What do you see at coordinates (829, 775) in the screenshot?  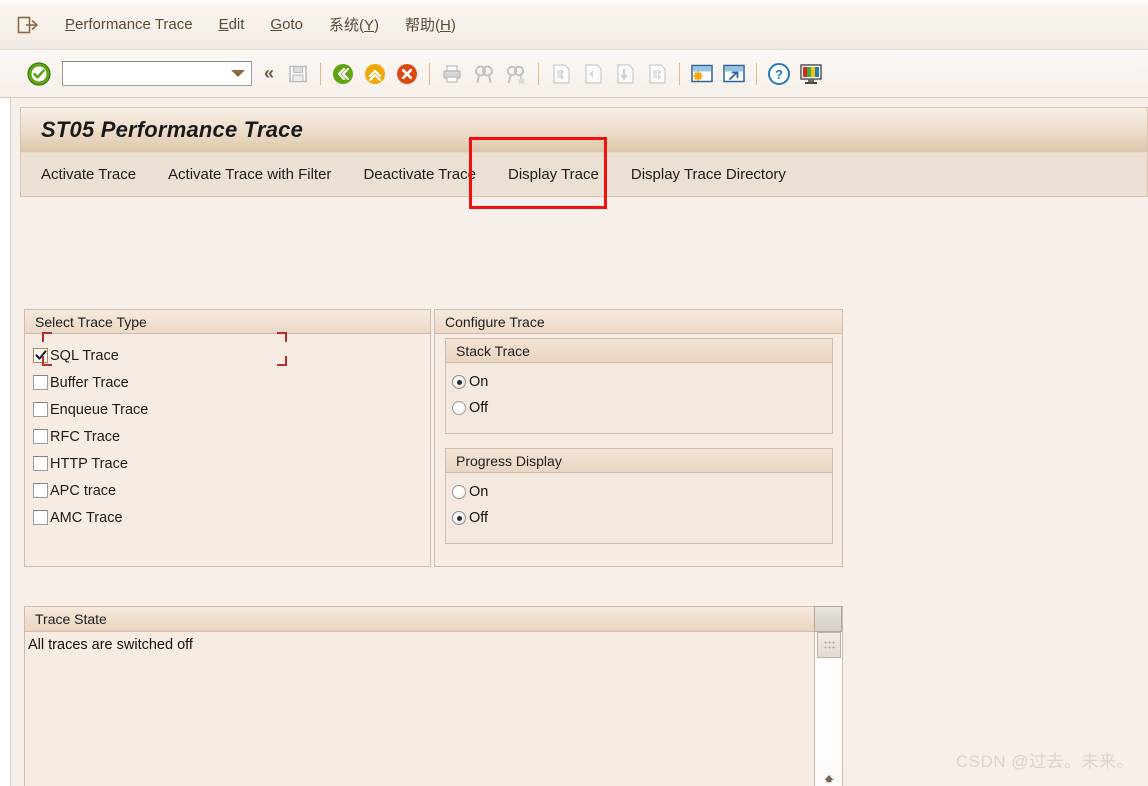 I see `scroll-up-icon` at bounding box center [829, 775].